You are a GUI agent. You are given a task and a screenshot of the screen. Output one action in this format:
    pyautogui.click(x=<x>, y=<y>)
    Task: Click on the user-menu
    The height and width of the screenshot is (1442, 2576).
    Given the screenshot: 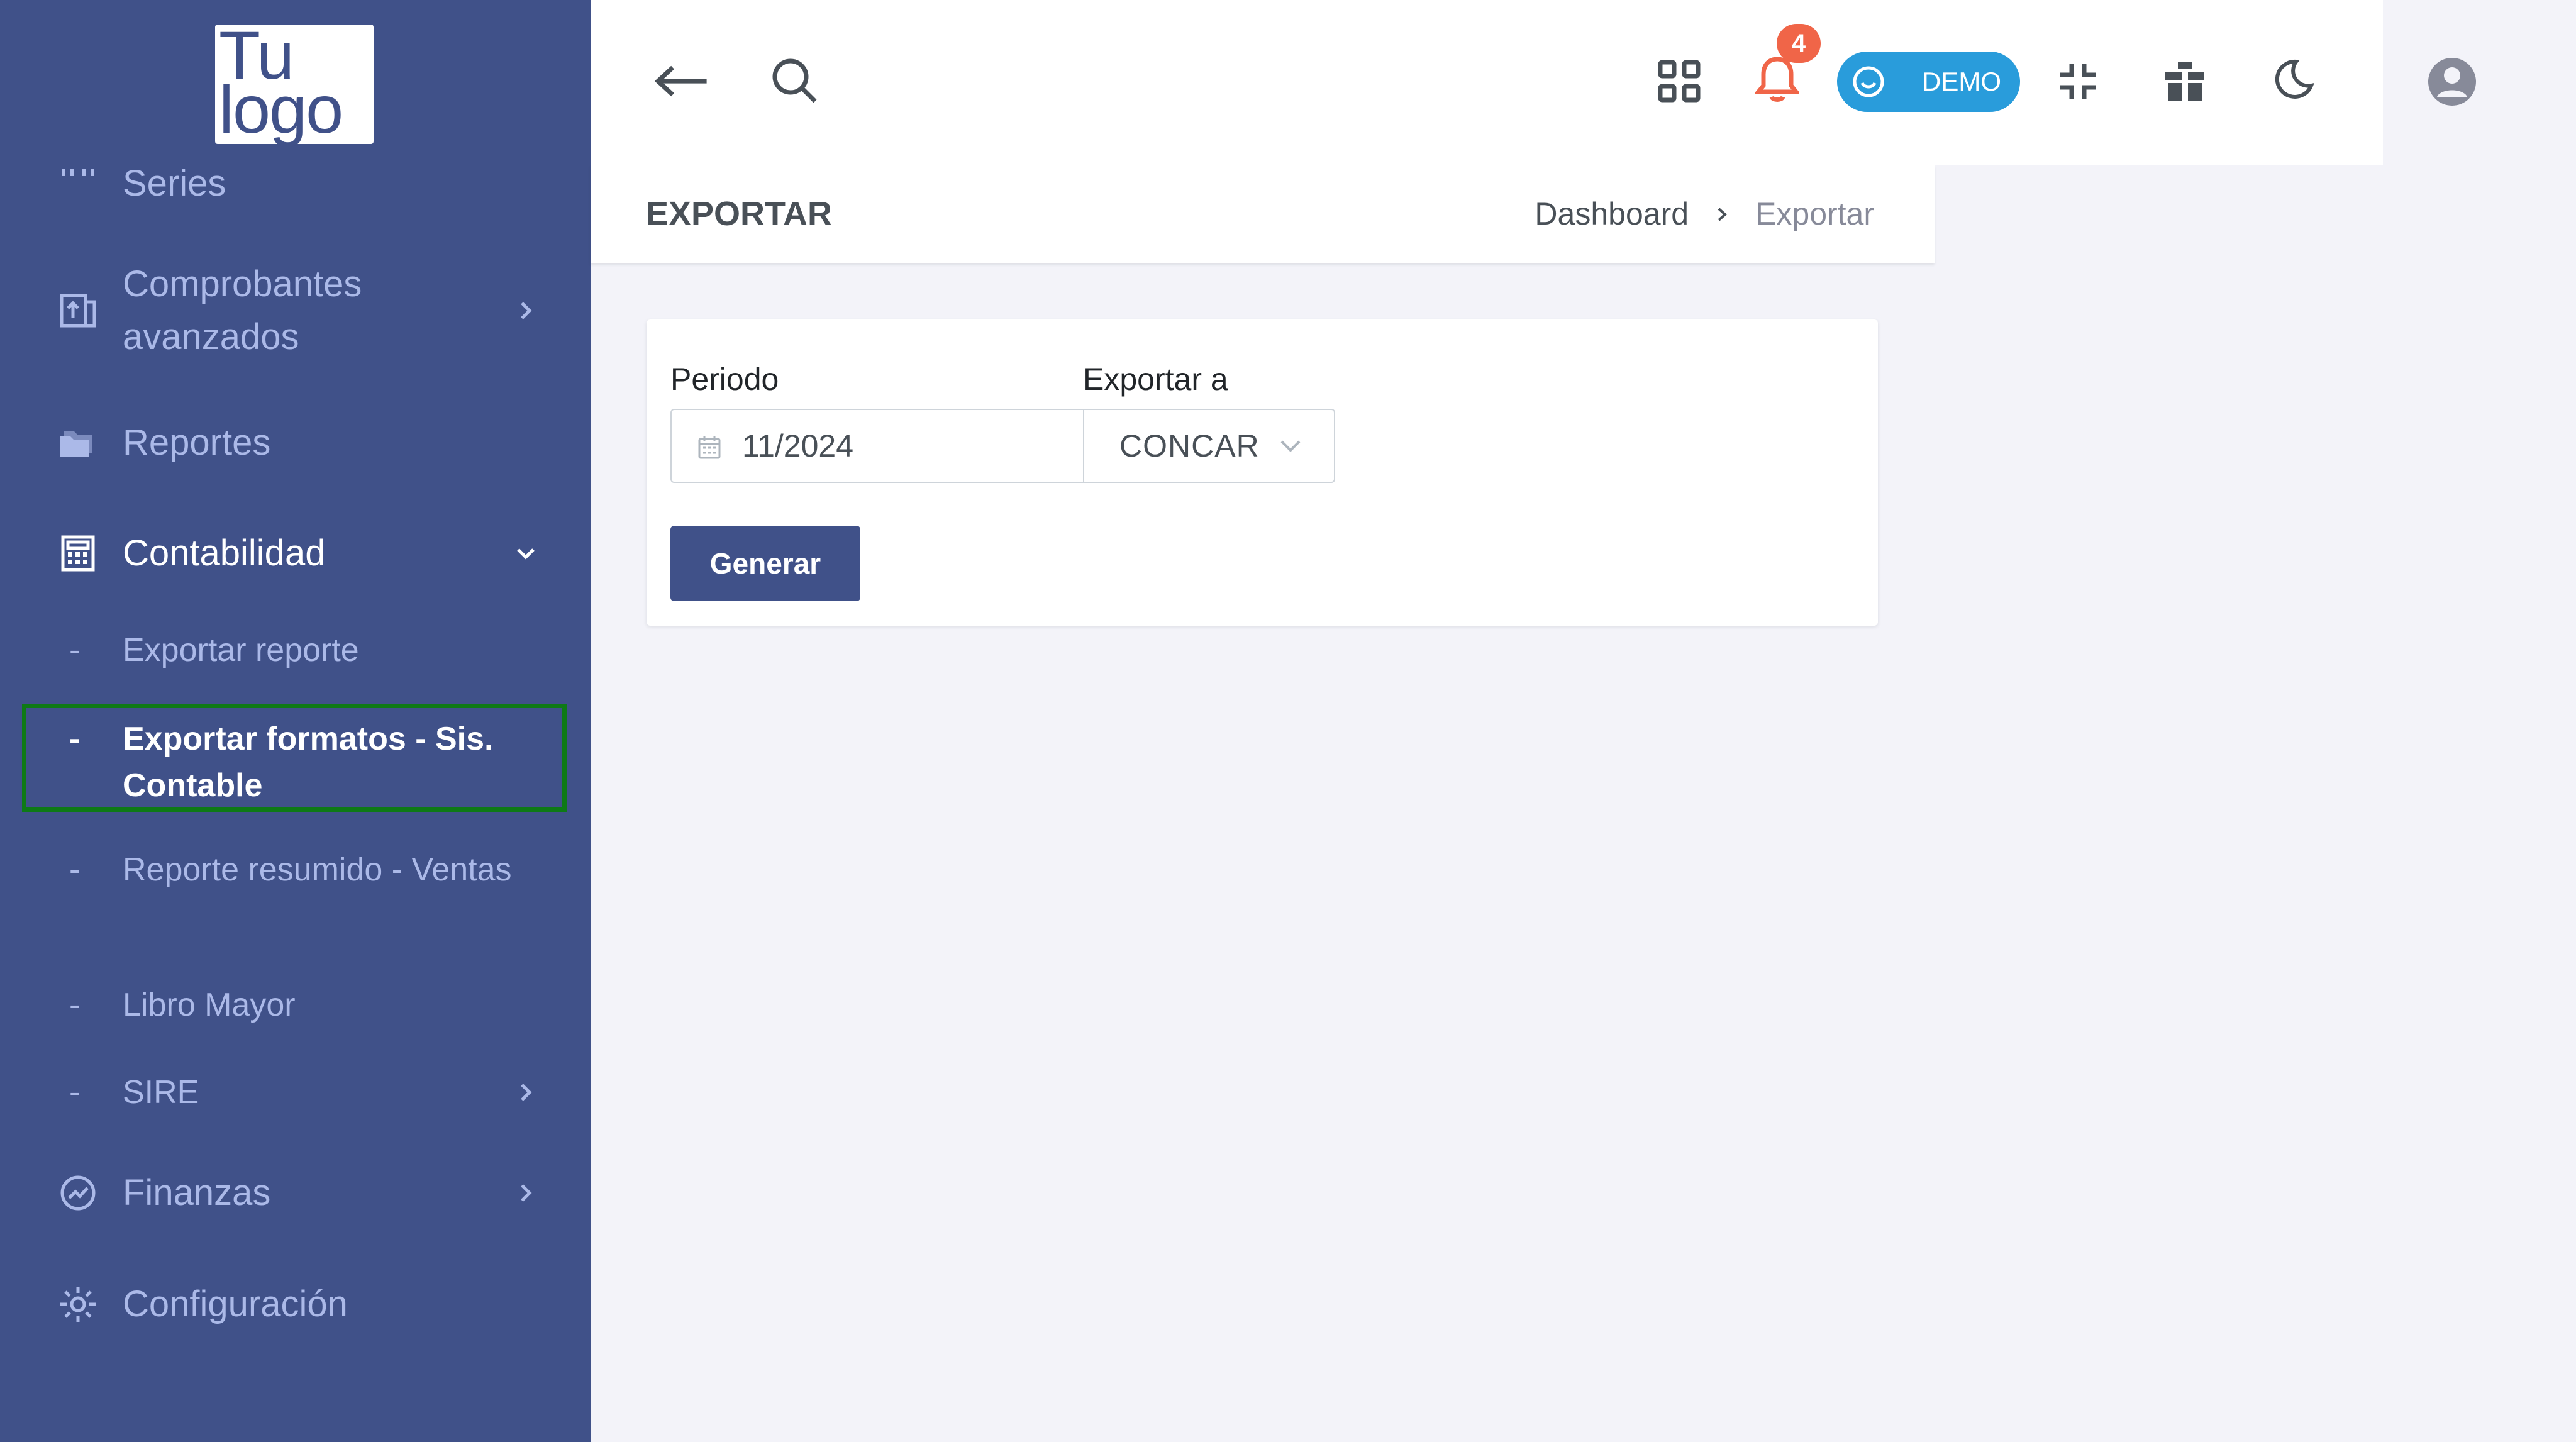 What is the action you would take?
    pyautogui.click(x=2452, y=82)
    